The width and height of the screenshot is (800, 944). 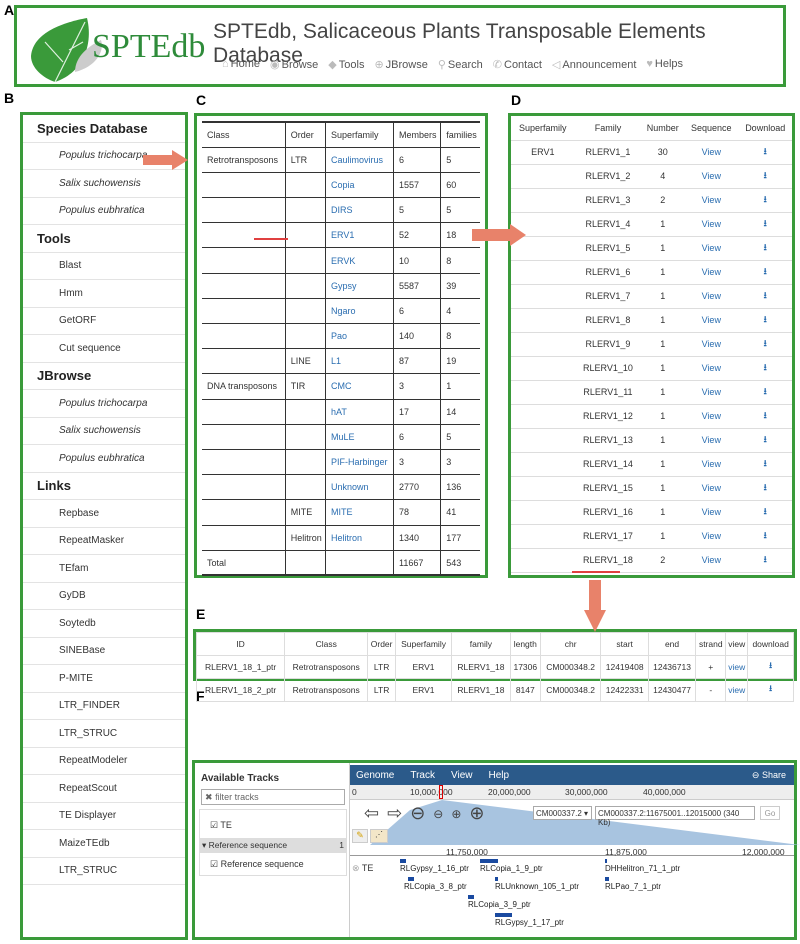 I want to click on superfamily-link: MuLE, so click(x=359, y=437).